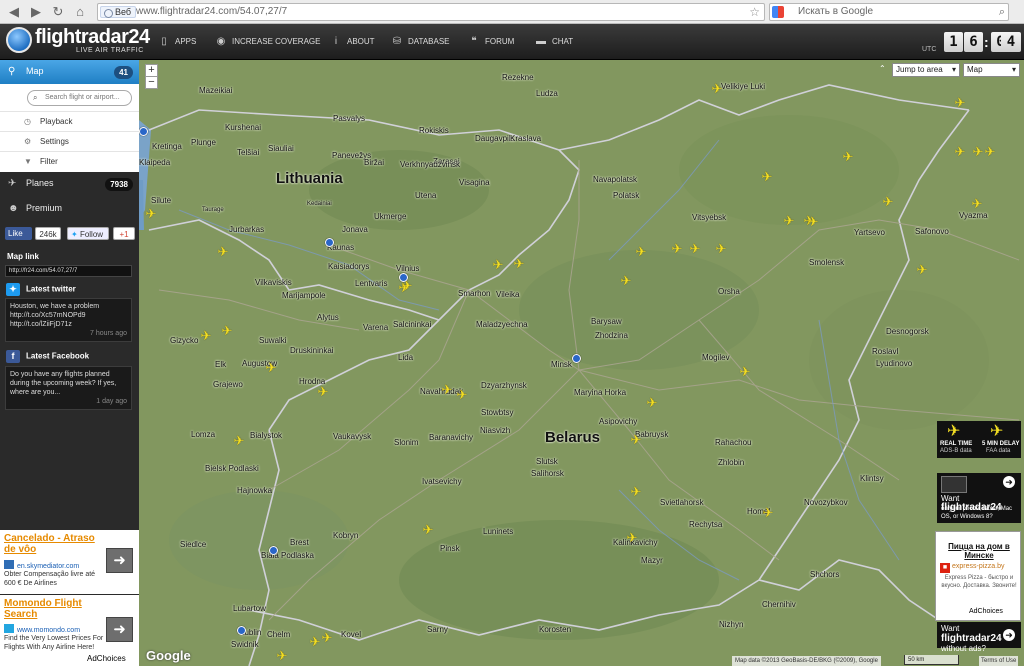 Image resolution: width=1024 pixels, height=666 pixels. I want to click on ad-domain: en.skymediator.com, so click(41, 565).